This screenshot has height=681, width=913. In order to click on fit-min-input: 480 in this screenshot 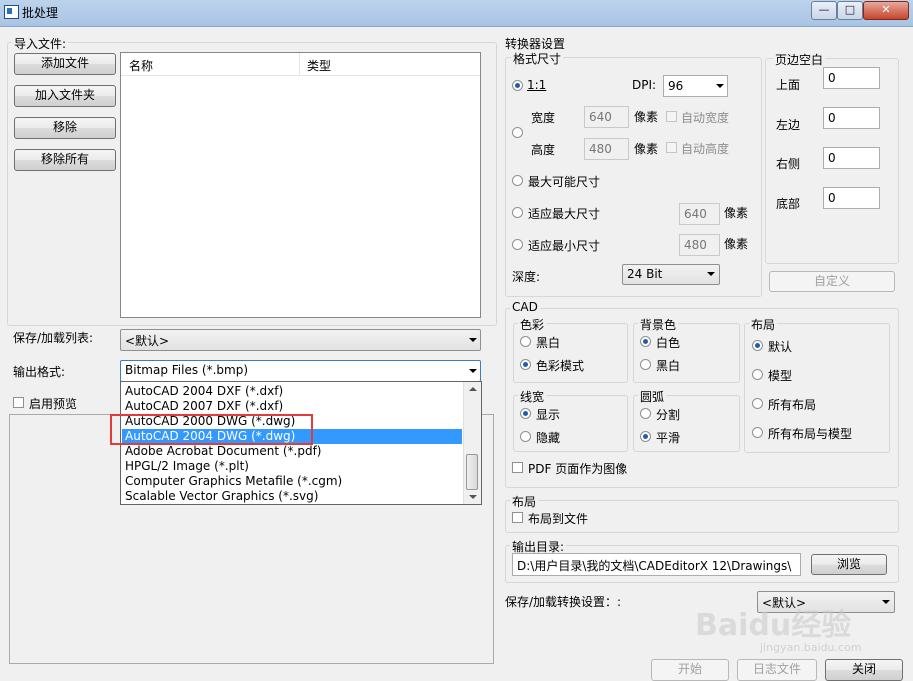, I will do `click(699, 245)`.